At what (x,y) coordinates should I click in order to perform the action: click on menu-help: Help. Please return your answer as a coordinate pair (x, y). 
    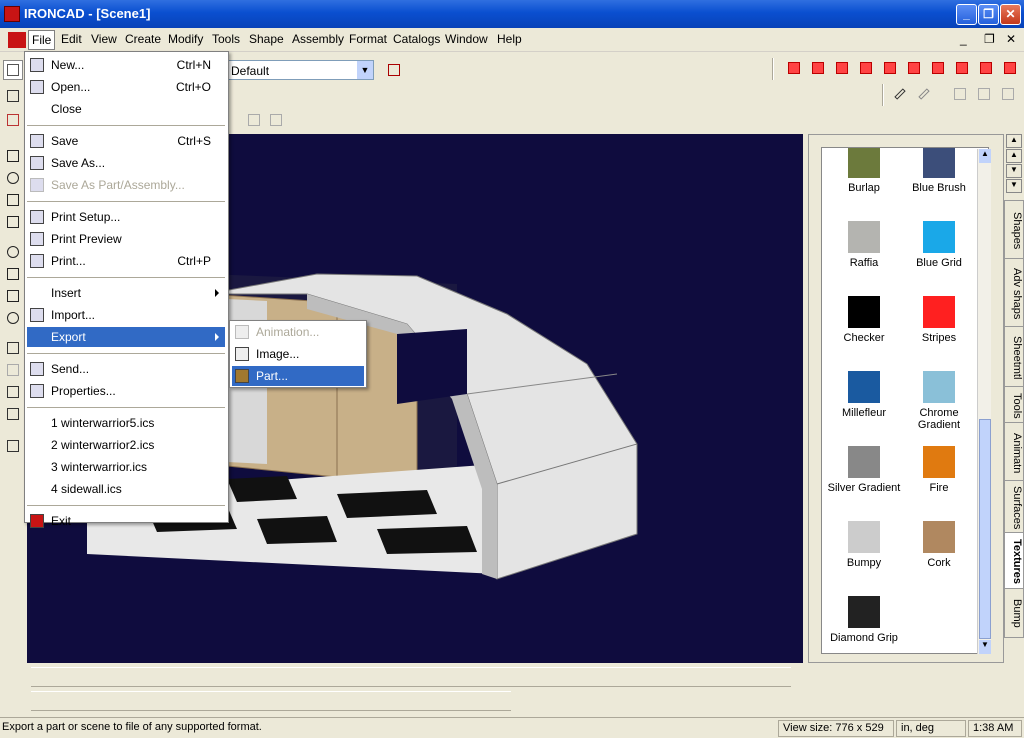
    Looking at the image, I should click on (509, 40).